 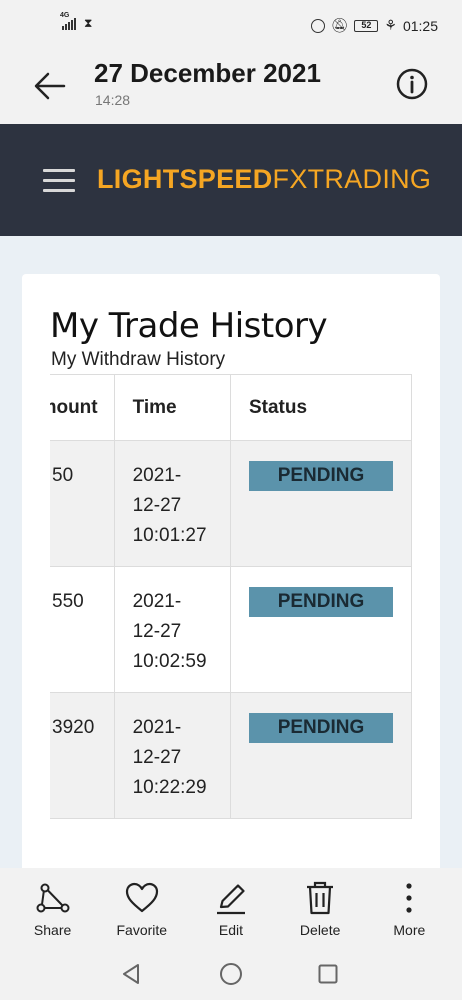 I want to click on battery-level: 52, so click(x=366, y=24).